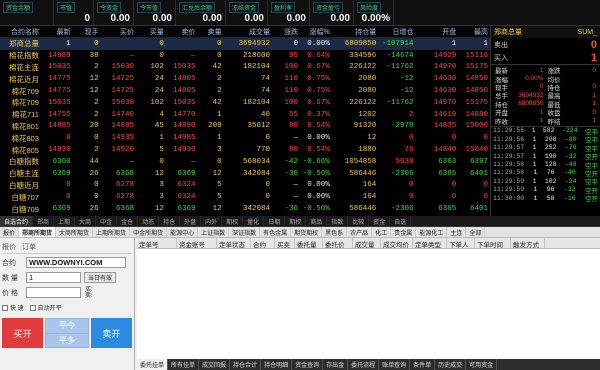 This screenshot has height=370, width=600. Describe the element at coordinates (234, 243) in the screenshot. I see `orders-col-header: 定单状态` at that location.